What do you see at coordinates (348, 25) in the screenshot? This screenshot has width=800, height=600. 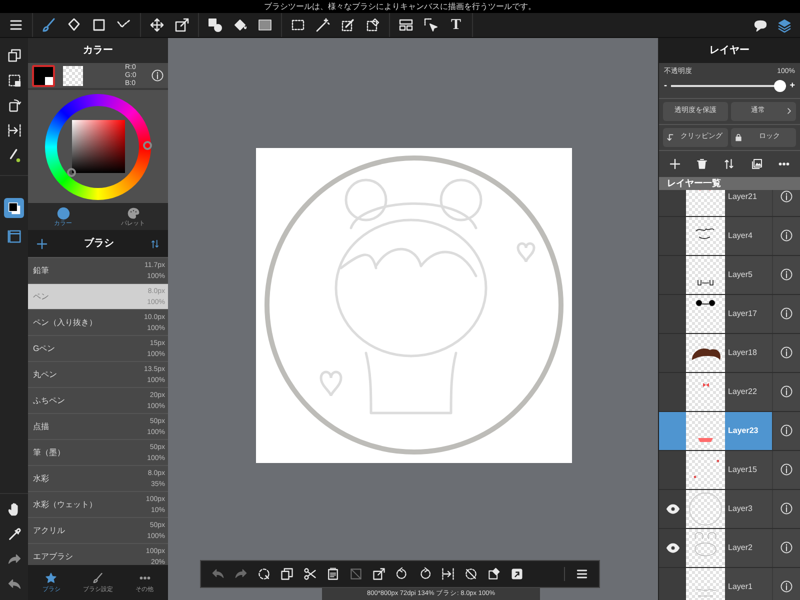 I see `selection-pen-icon` at bounding box center [348, 25].